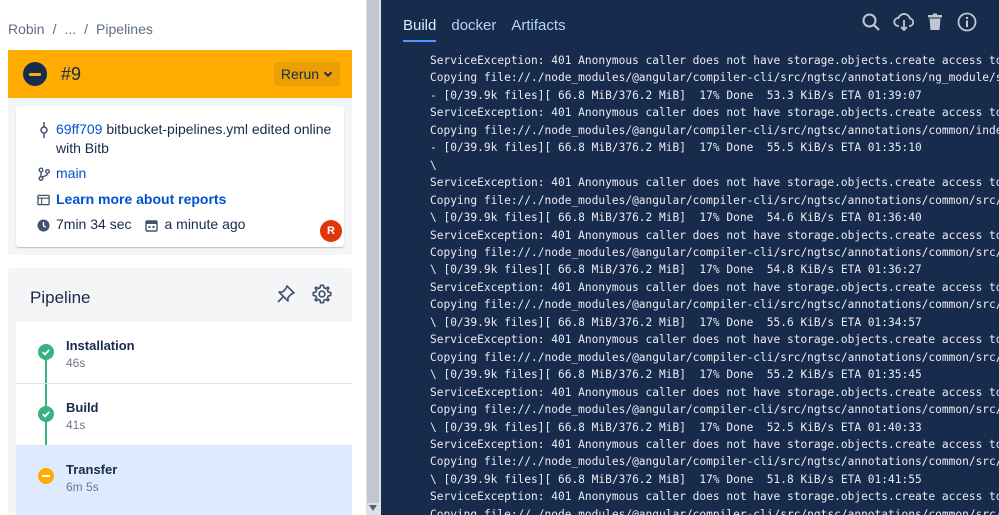 The width and height of the screenshot is (999, 515). I want to click on rerun-button: Rerun, so click(307, 74).